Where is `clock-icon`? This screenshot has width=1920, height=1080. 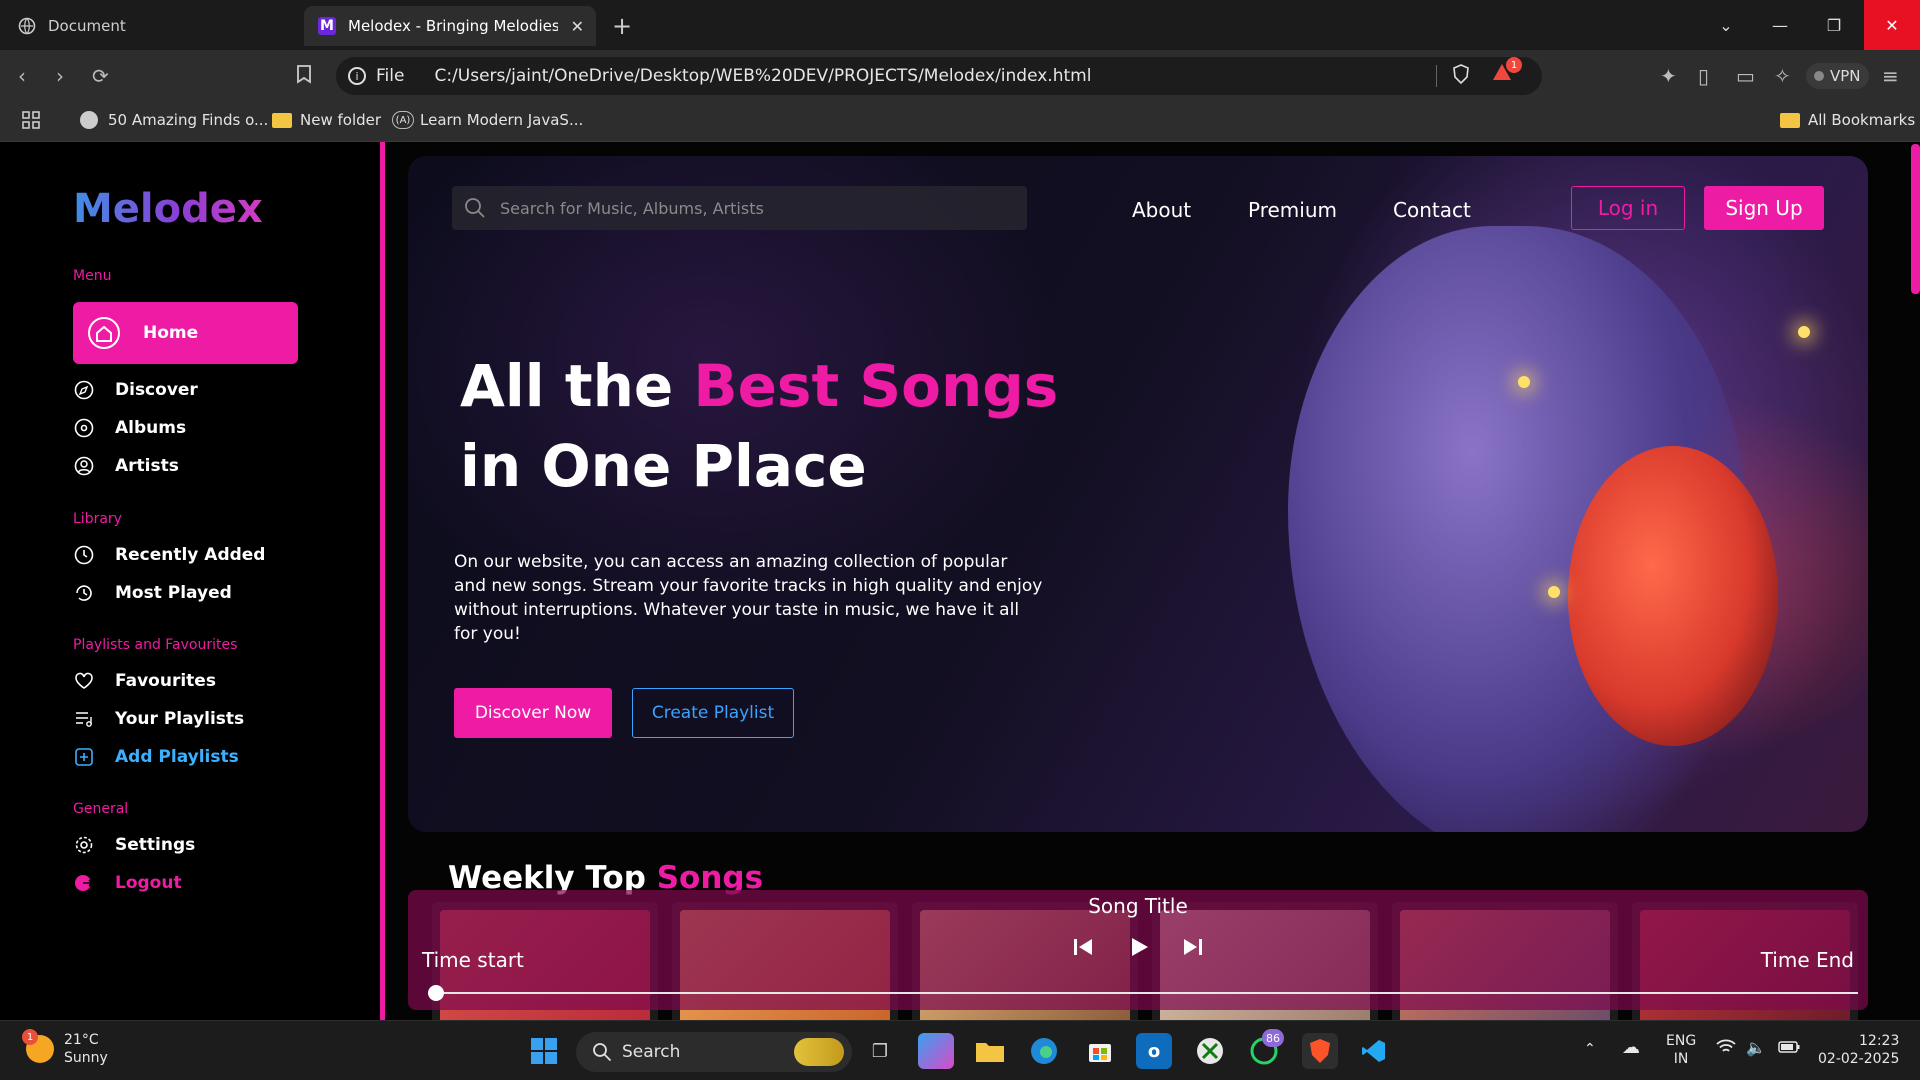 clock-icon is located at coordinates (84, 555).